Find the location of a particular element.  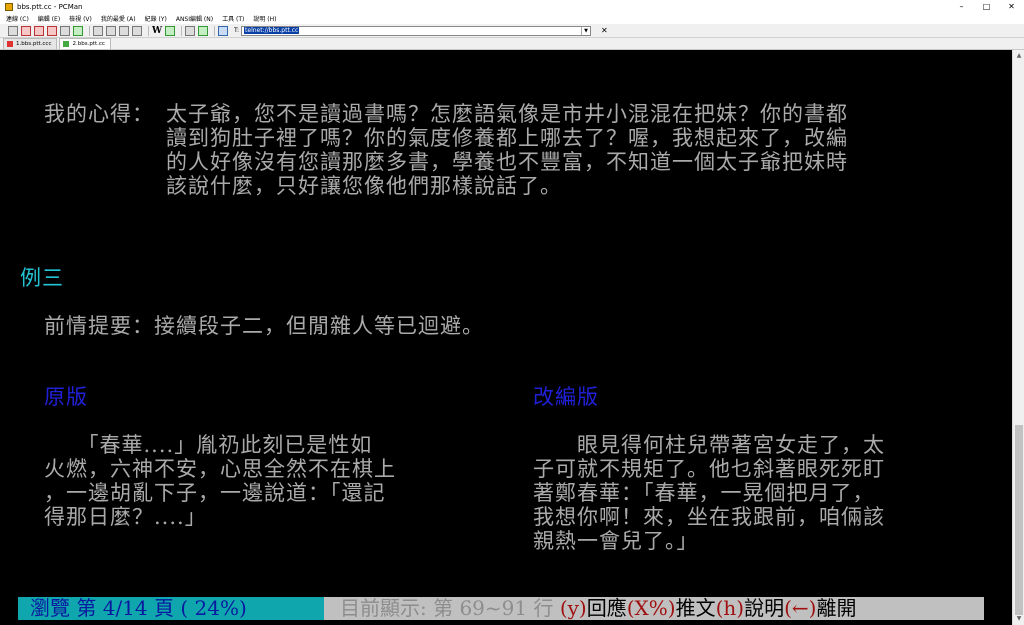

adapted-line: 我想你啊！來，坐在我跟前，咱倆該 is located at coordinates (709, 517).